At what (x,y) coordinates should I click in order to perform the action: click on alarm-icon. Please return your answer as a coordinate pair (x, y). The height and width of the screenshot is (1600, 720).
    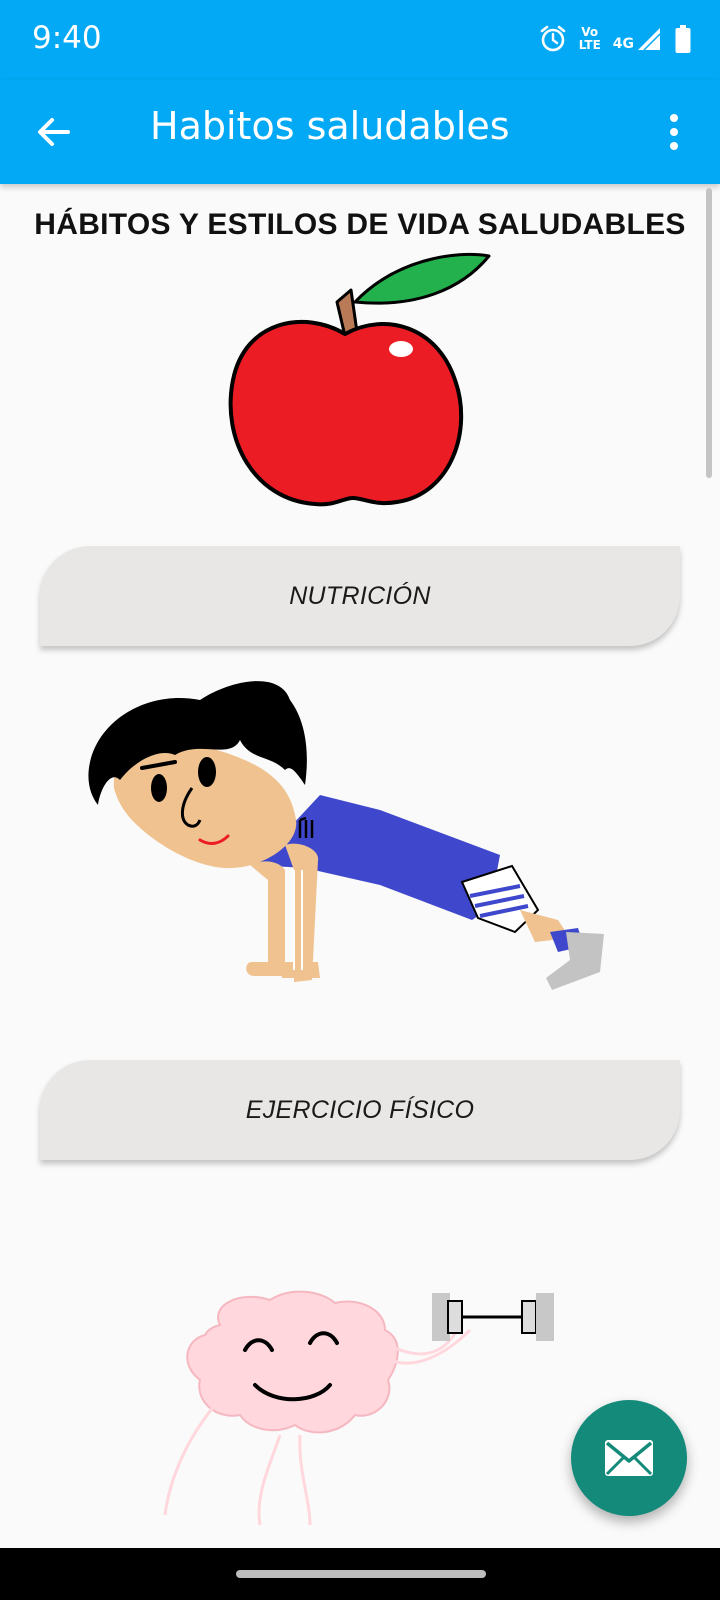
    Looking at the image, I should click on (553, 39).